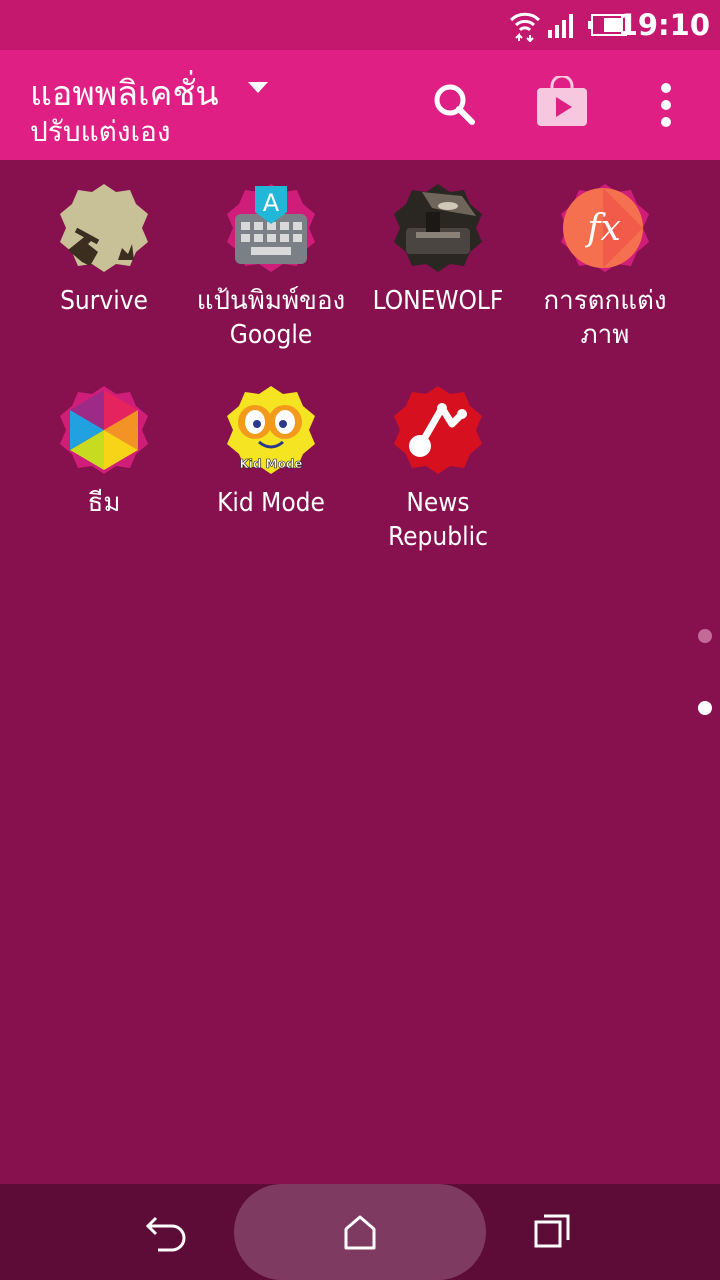 The height and width of the screenshot is (1280, 720). I want to click on status-bar: 19:10, so click(360, 25).